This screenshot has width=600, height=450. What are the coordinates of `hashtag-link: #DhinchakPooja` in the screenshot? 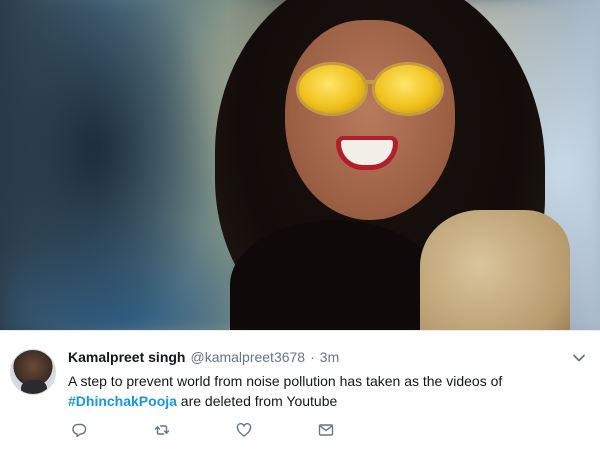 It's located at (122, 401).